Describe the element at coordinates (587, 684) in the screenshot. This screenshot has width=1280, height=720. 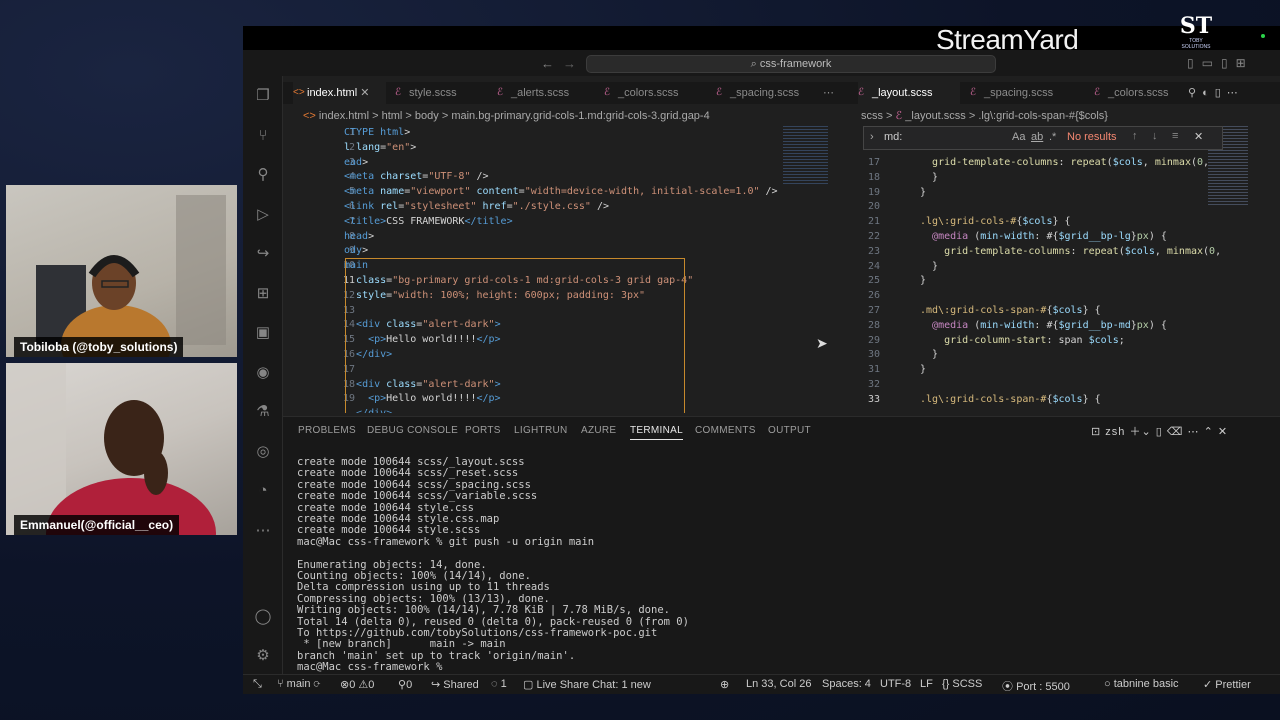
I see `live-share-chat: ▢ Live Share Chat: 1 new` at that location.